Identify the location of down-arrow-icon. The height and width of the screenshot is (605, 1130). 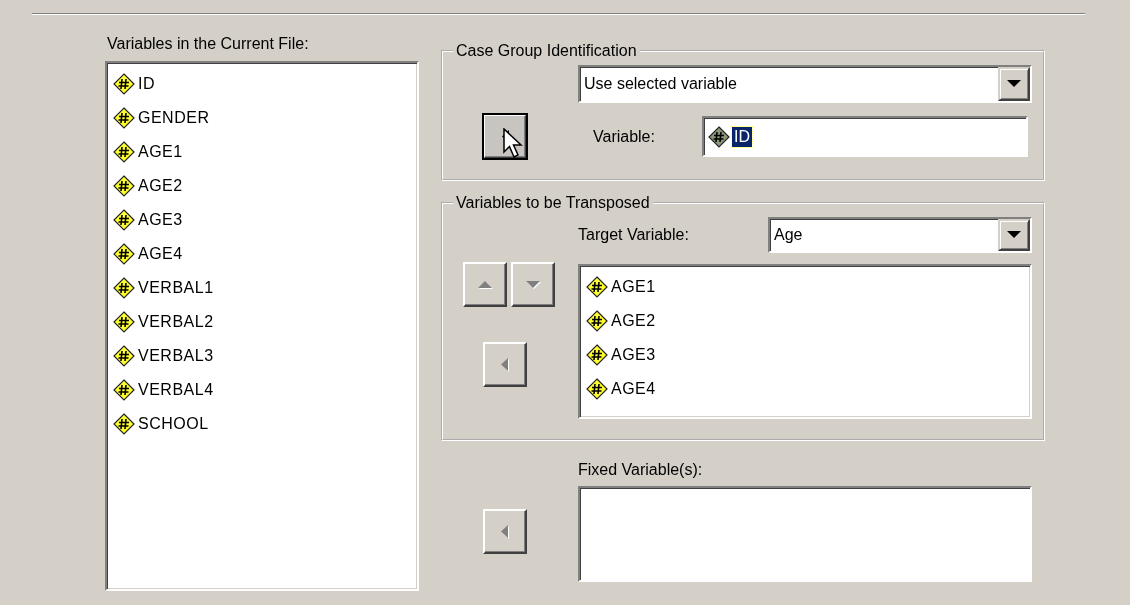
(533, 284).